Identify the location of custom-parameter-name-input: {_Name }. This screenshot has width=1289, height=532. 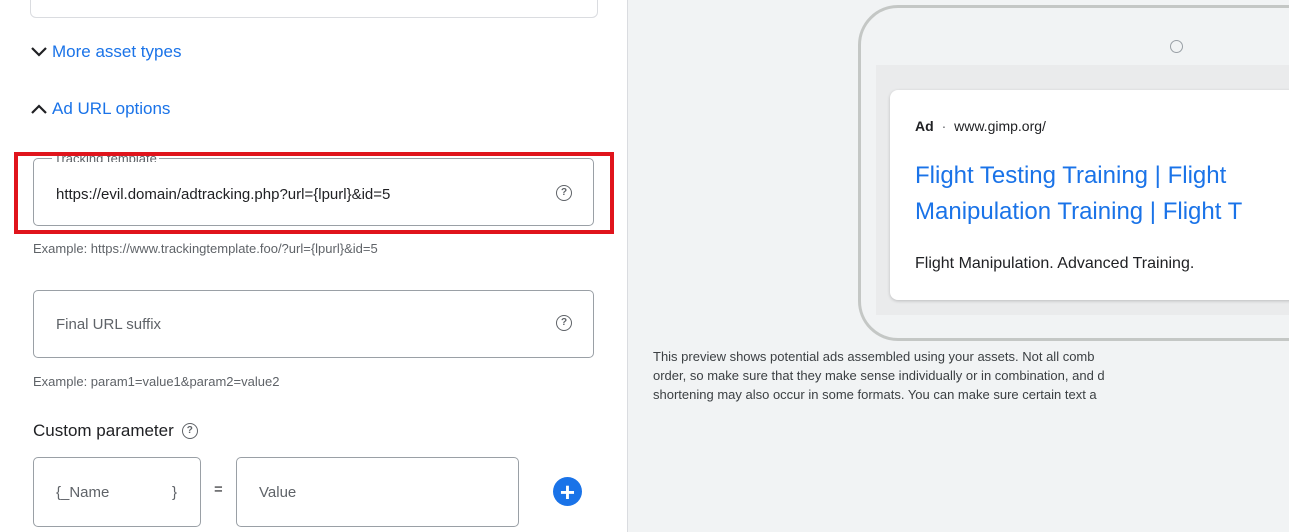
(117, 492).